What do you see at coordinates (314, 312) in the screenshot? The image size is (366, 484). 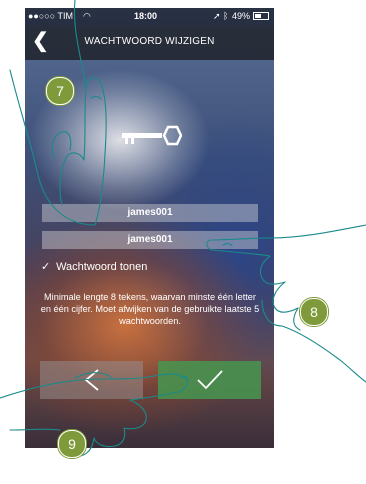 I see `step-badge-8: 8` at bounding box center [314, 312].